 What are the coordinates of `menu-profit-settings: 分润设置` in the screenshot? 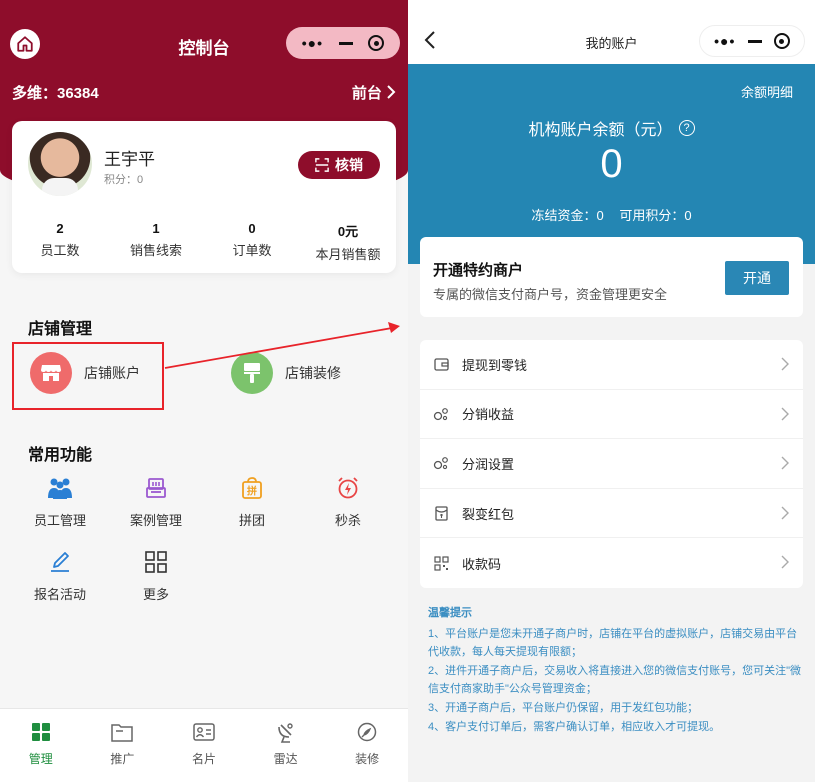 It's located at (611, 464).